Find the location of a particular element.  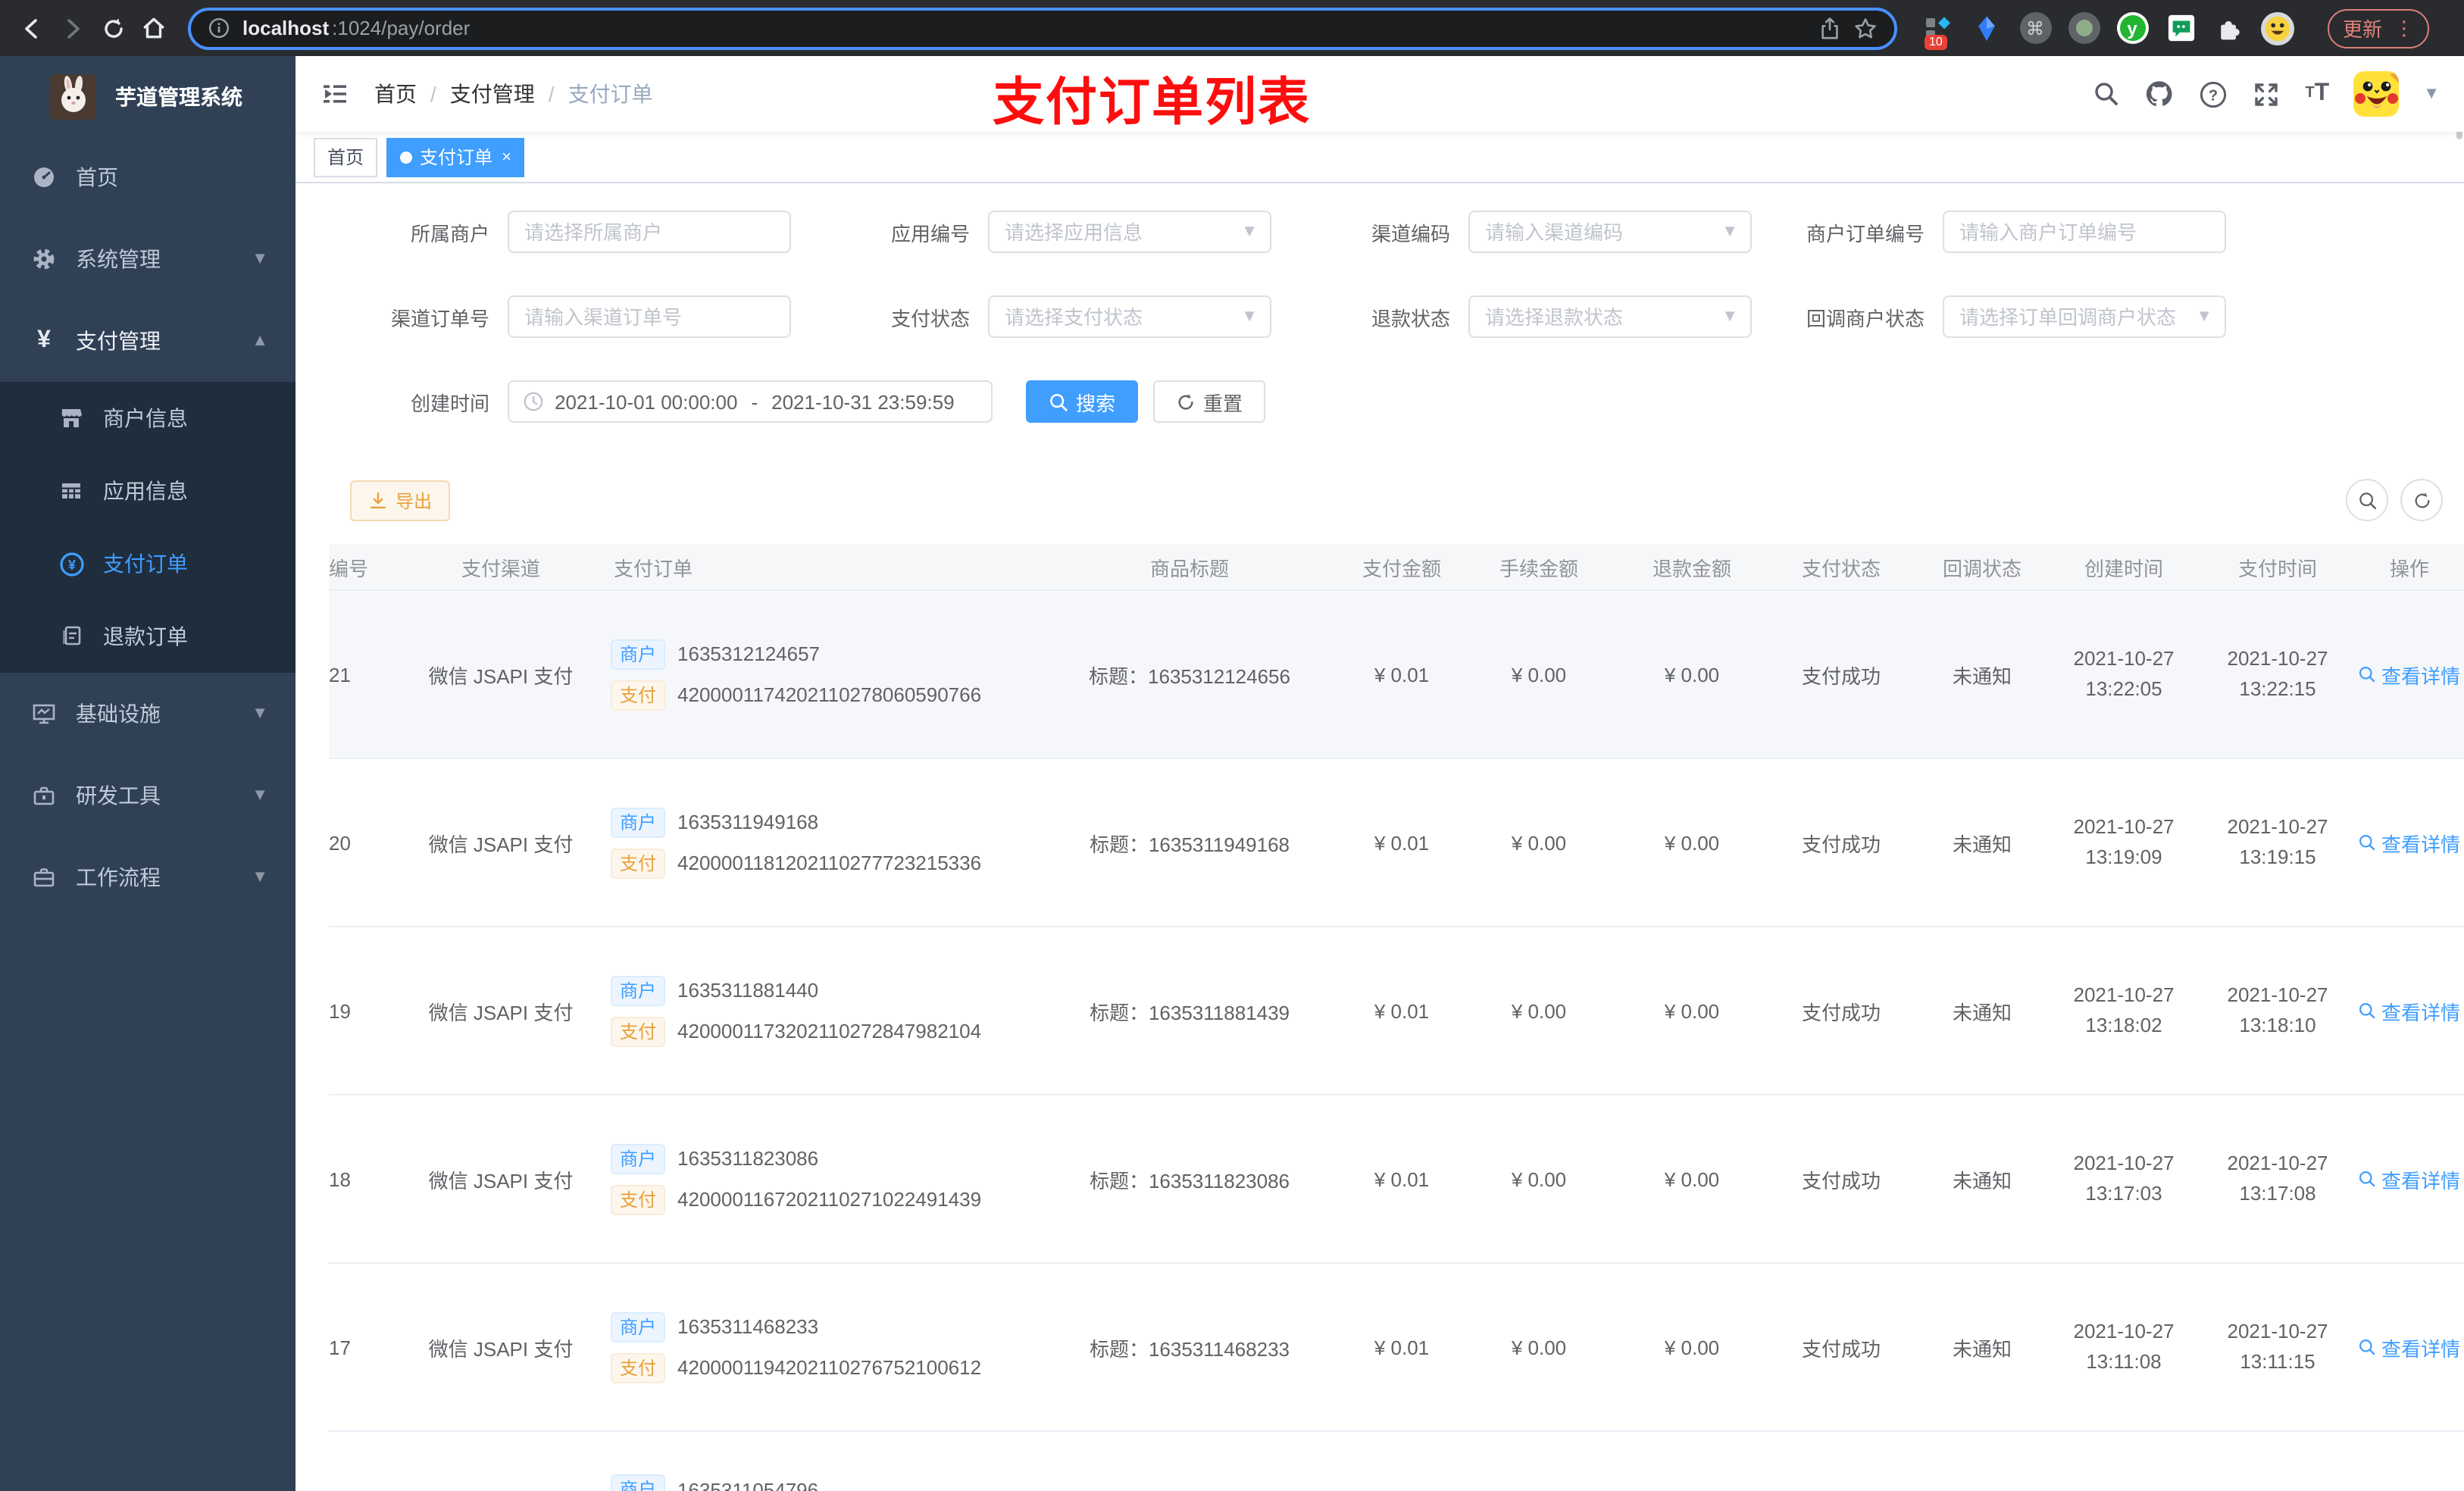

merchant-order-no-input is located at coordinates (2084, 232).